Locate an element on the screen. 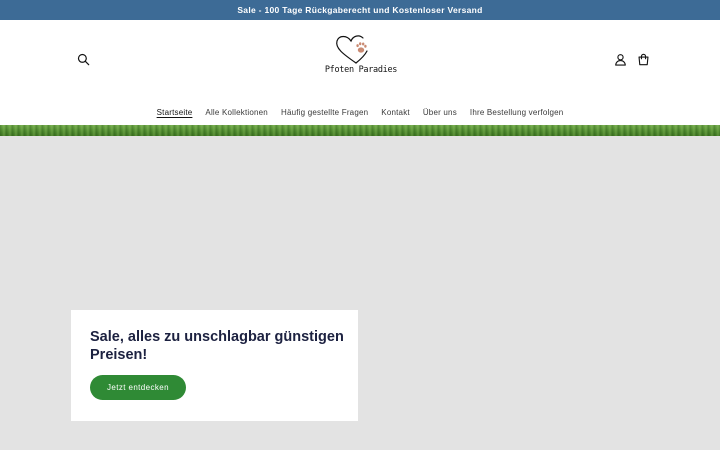 Image resolution: width=720 pixels, height=450 pixels. search-icon is located at coordinates (83, 59).